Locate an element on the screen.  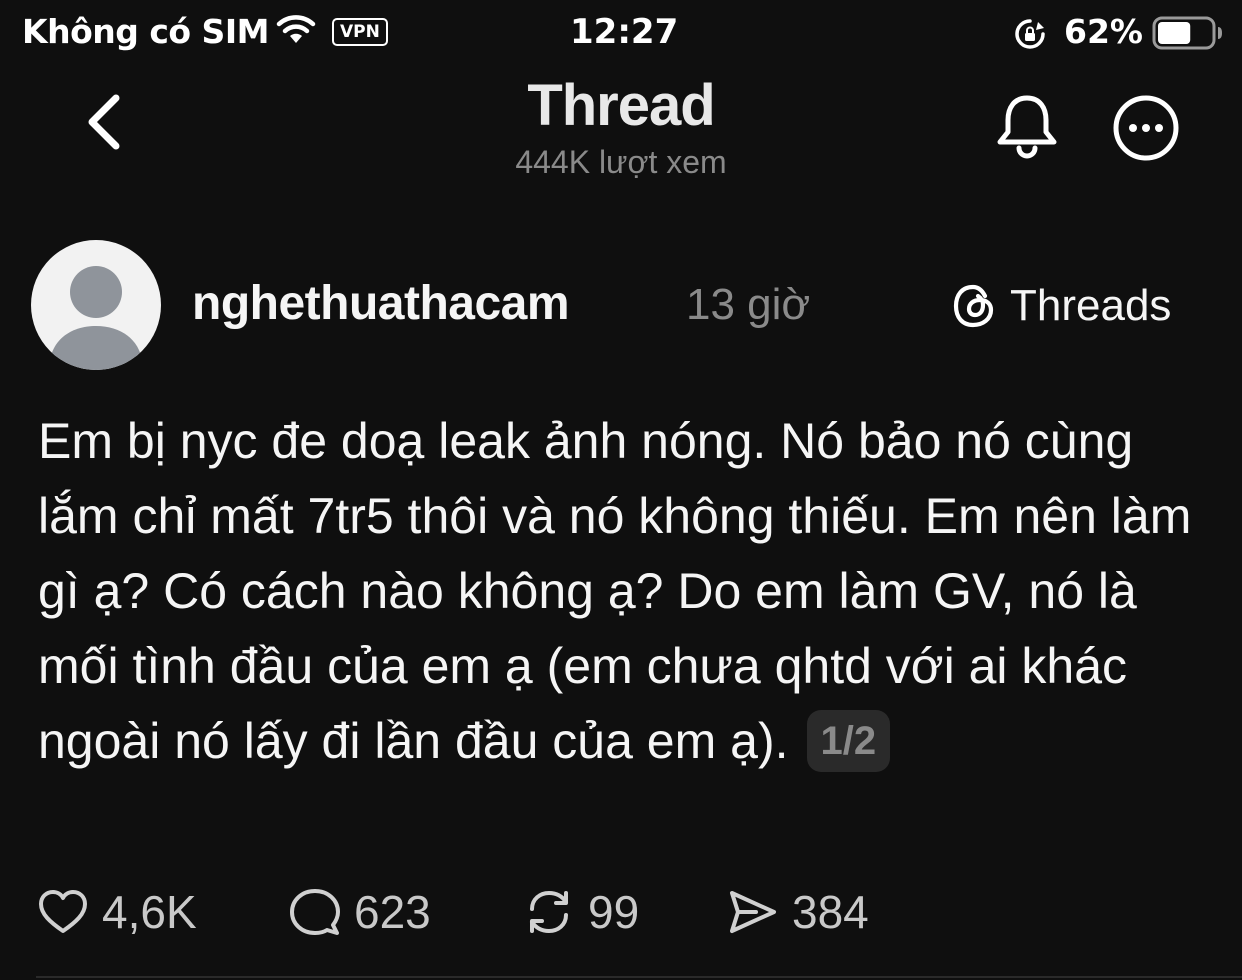
battery-percent: 62% is located at coordinates (1103, 31).